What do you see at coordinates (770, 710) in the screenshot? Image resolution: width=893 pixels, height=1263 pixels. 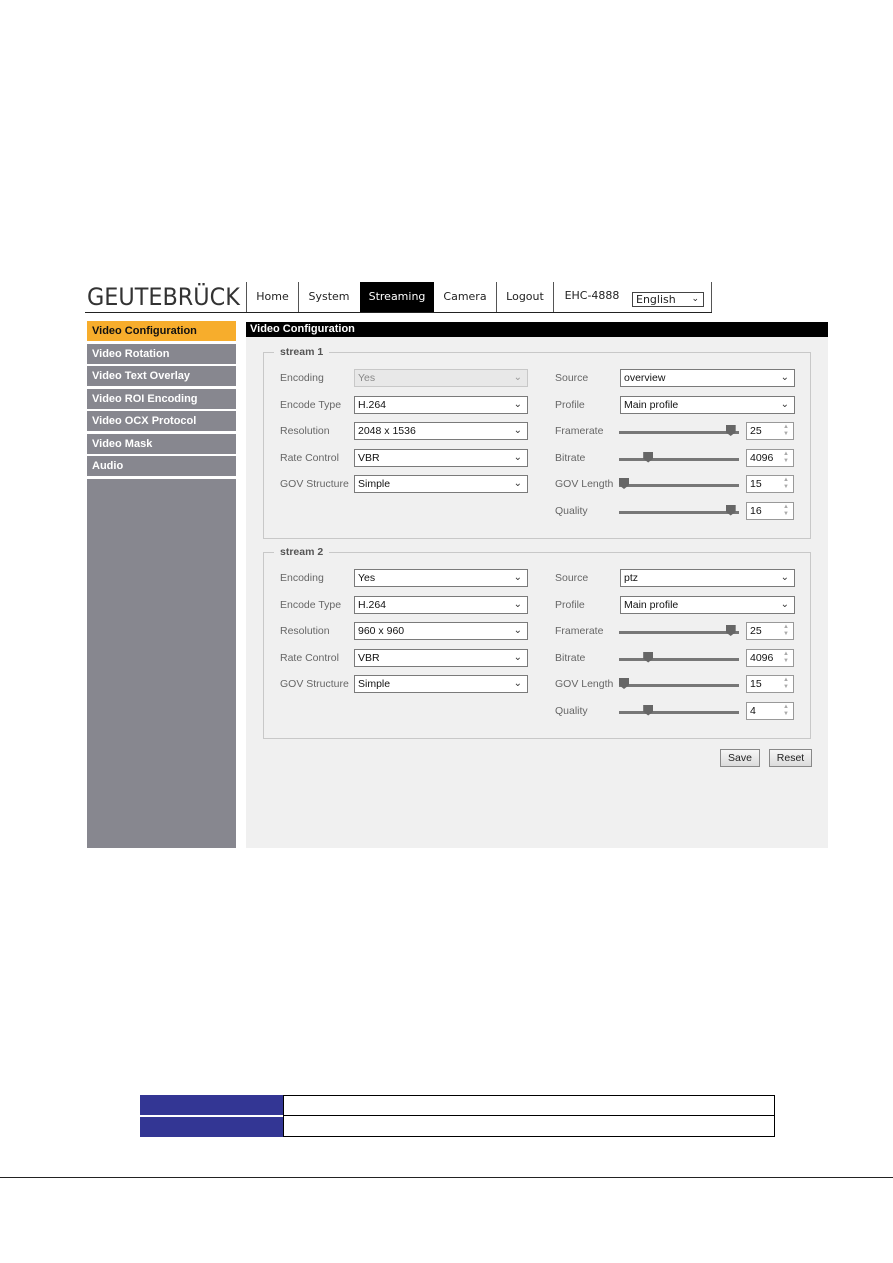 I see `quality-input: 4 ▲ ▼` at bounding box center [770, 710].